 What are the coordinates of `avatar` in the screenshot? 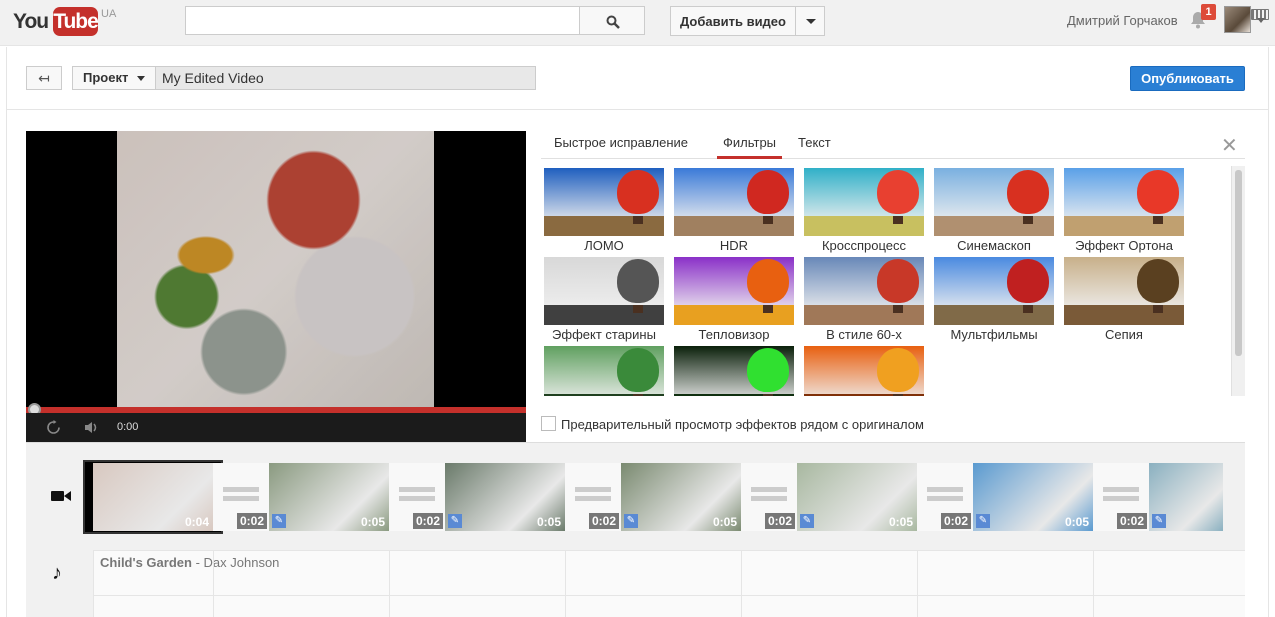 It's located at (1237, 19).